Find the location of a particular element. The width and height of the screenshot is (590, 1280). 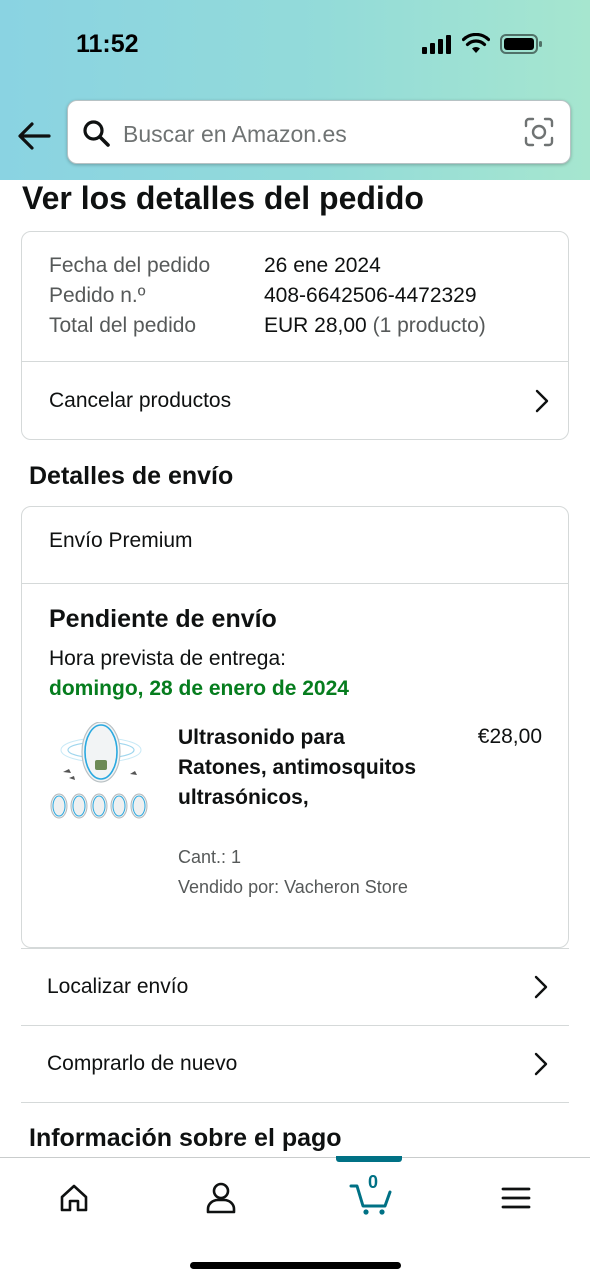

shipping-status: Pendiente de envío is located at coordinates (163, 619).